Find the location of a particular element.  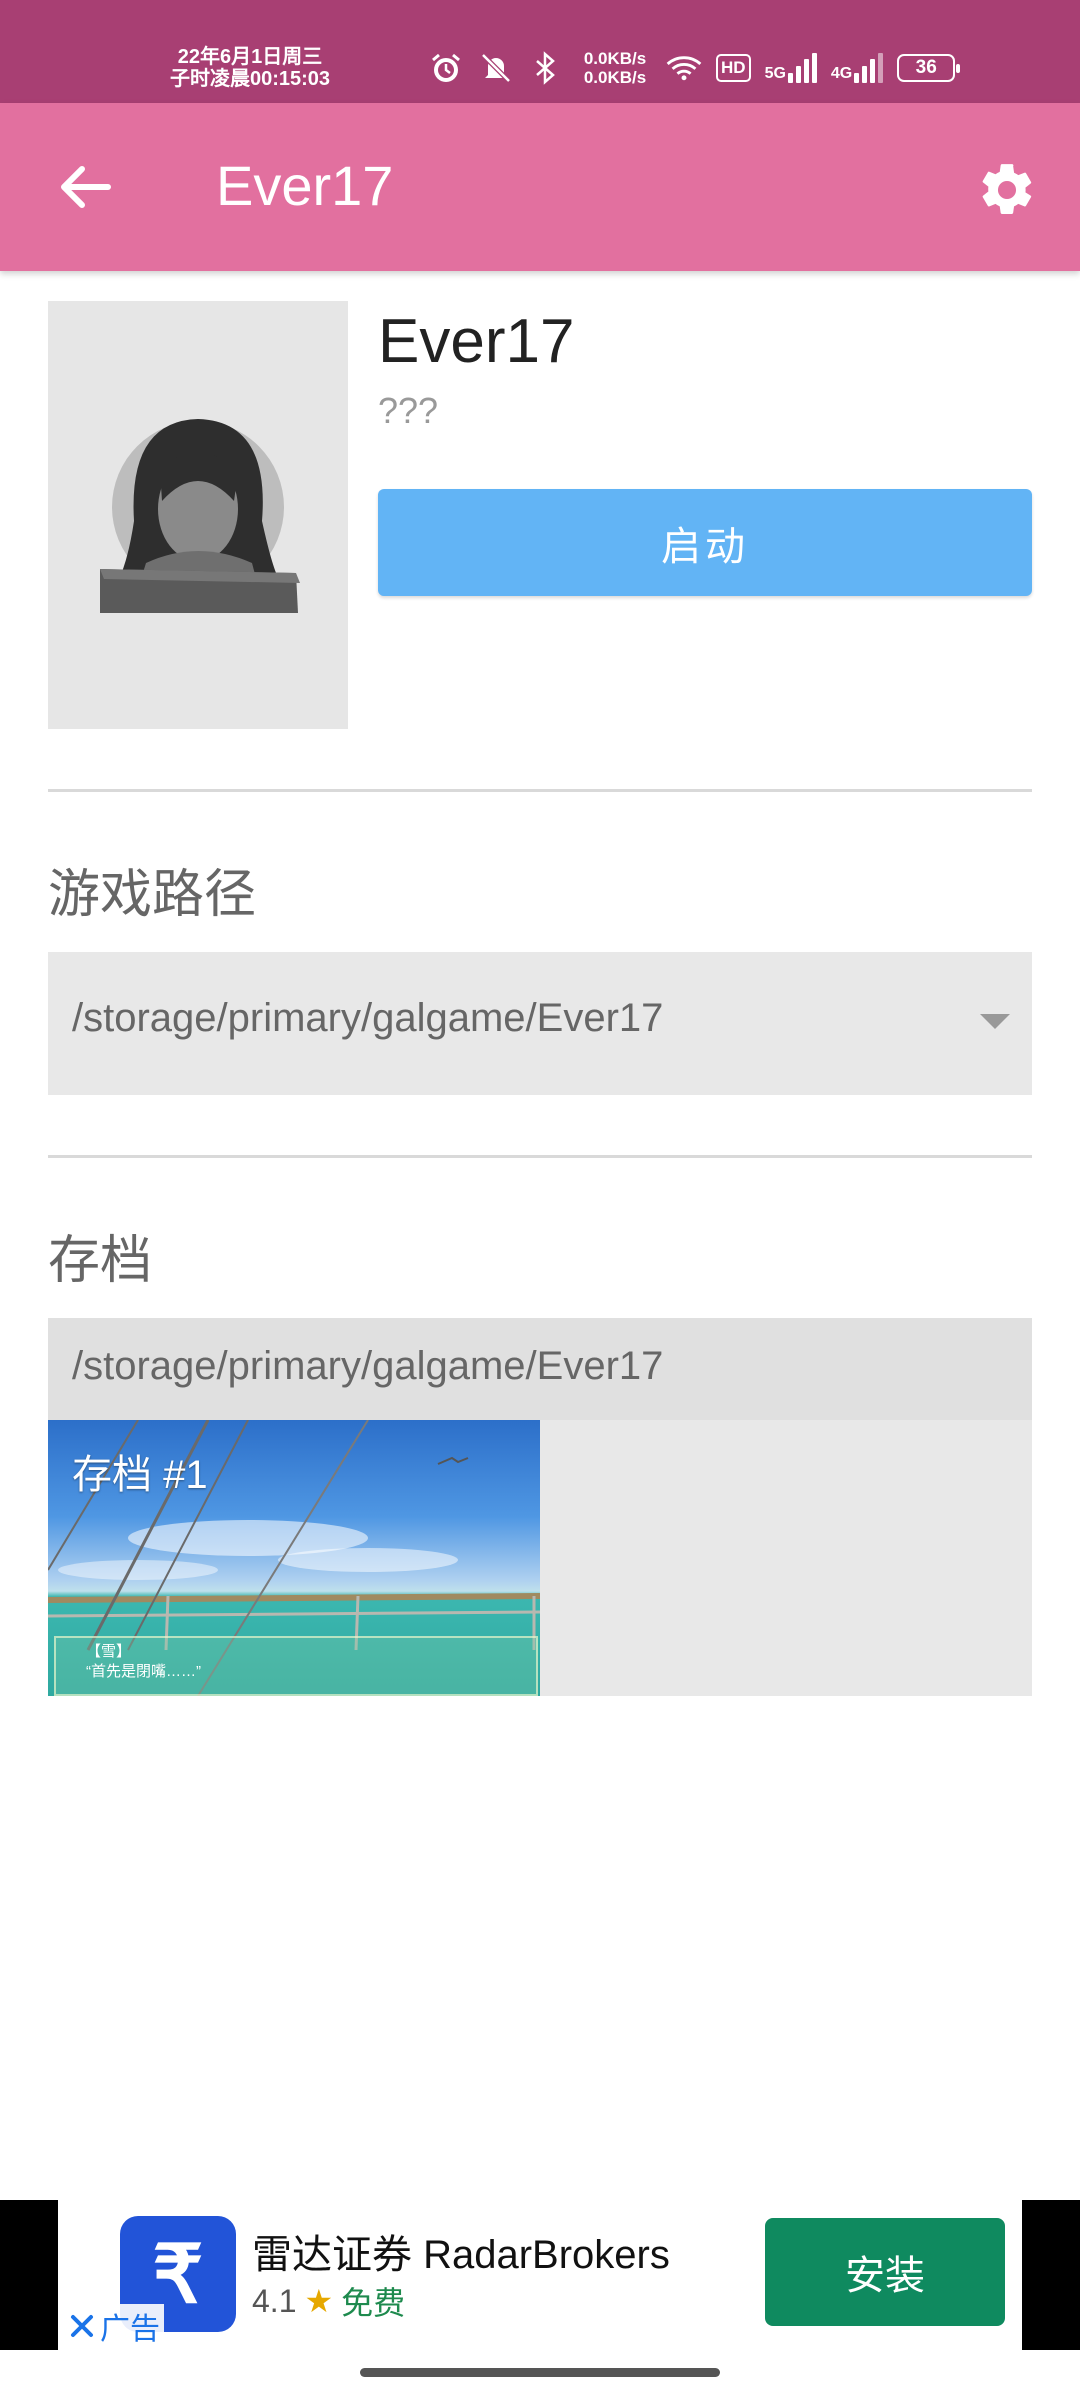

game-subtitle: ??? is located at coordinates (408, 410).